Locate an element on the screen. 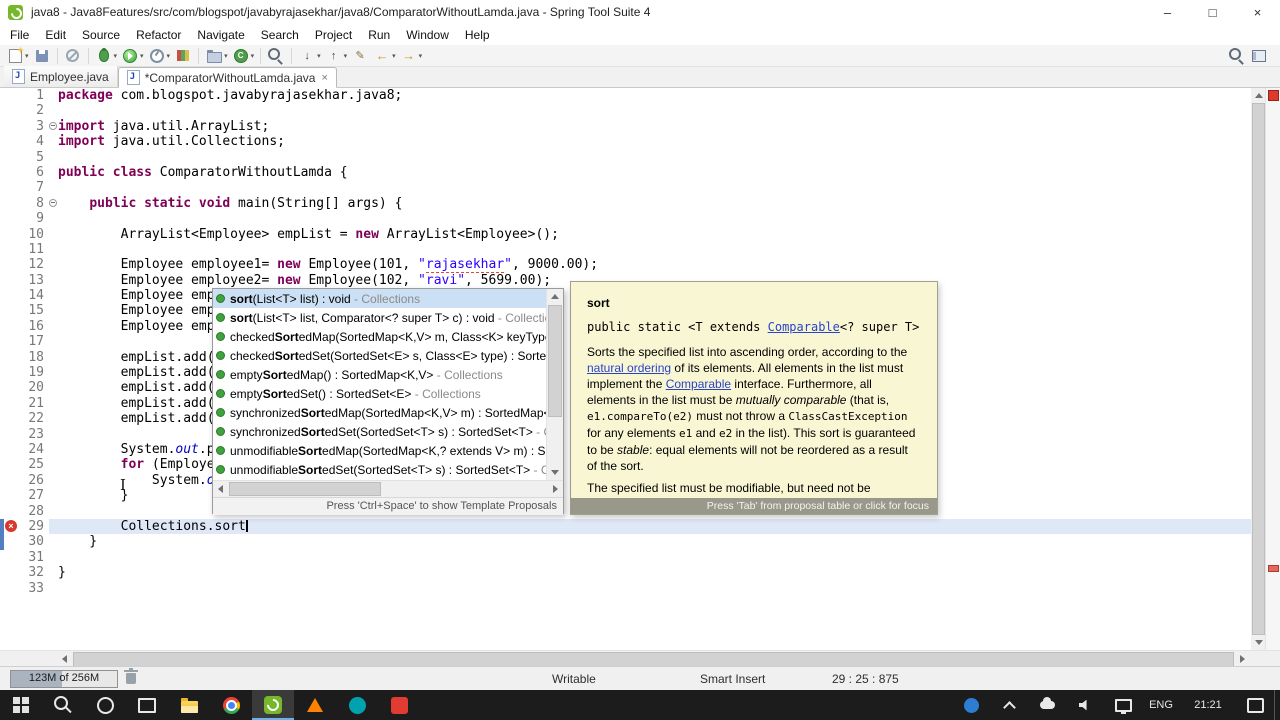 The width and height of the screenshot is (1280, 720). toolbar-last-edit-location-button is located at coordinates (360, 56).